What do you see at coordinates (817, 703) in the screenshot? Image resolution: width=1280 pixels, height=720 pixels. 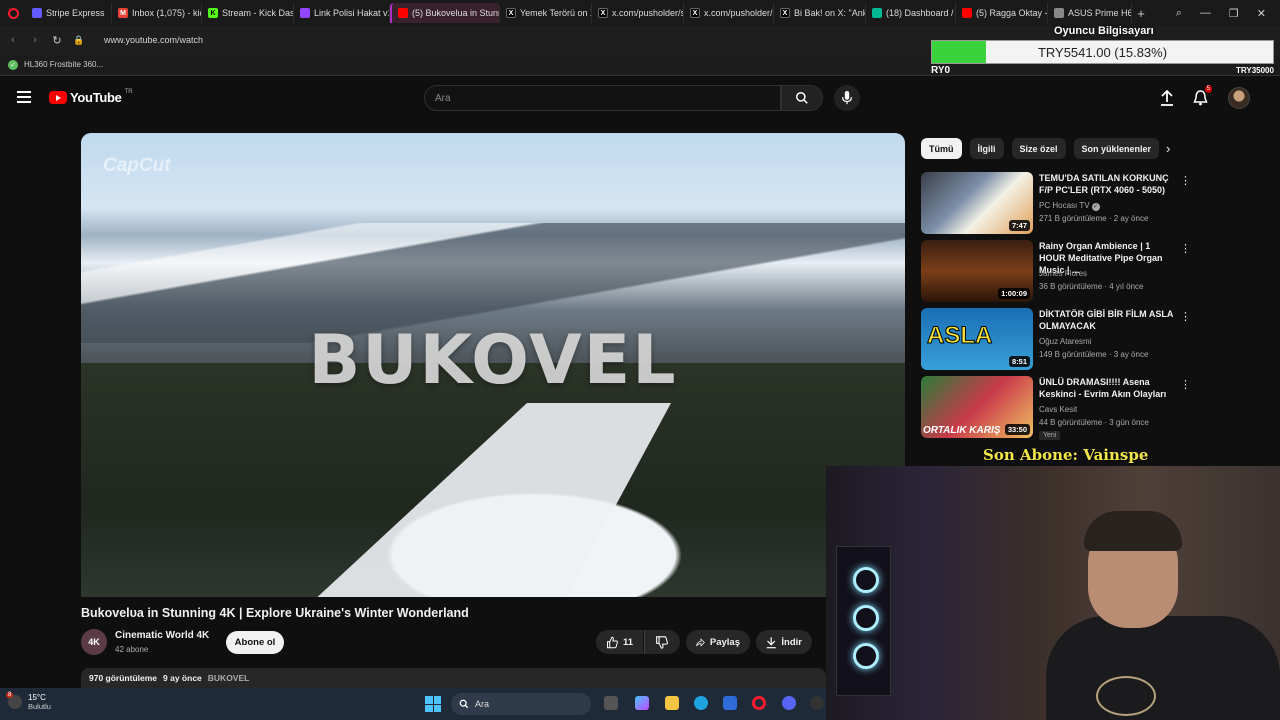 I see `app-icon` at bounding box center [817, 703].